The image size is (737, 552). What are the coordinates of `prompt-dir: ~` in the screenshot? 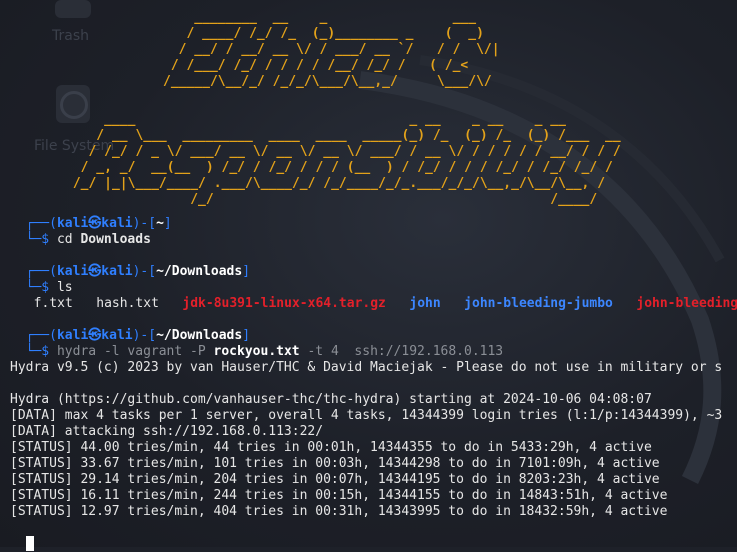 It's located at (160, 223).